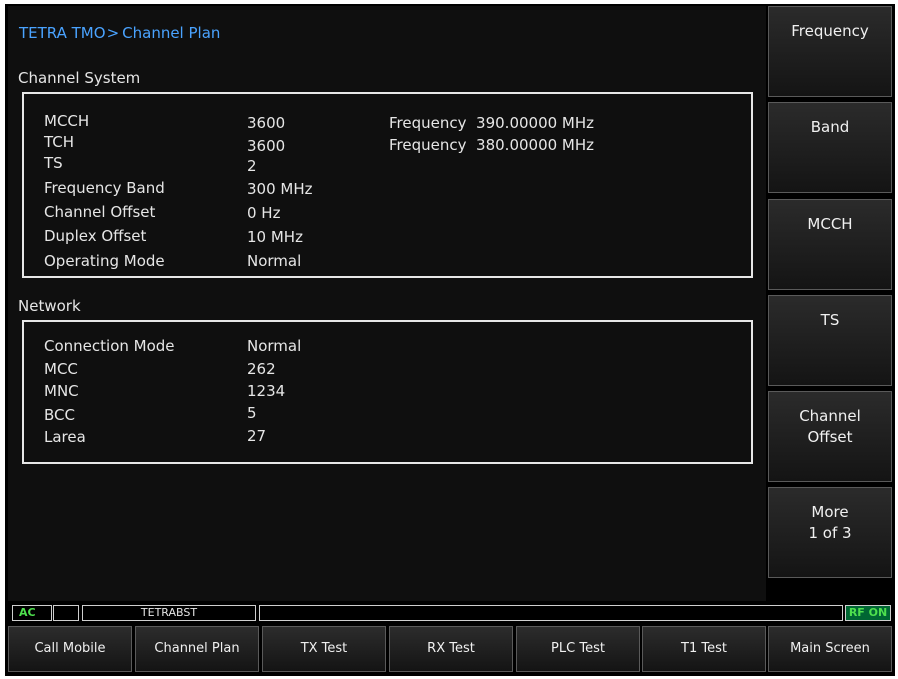 The image size is (898, 679). What do you see at coordinates (65, 437) in the screenshot?
I see `larea-label: Larea` at bounding box center [65, 437].